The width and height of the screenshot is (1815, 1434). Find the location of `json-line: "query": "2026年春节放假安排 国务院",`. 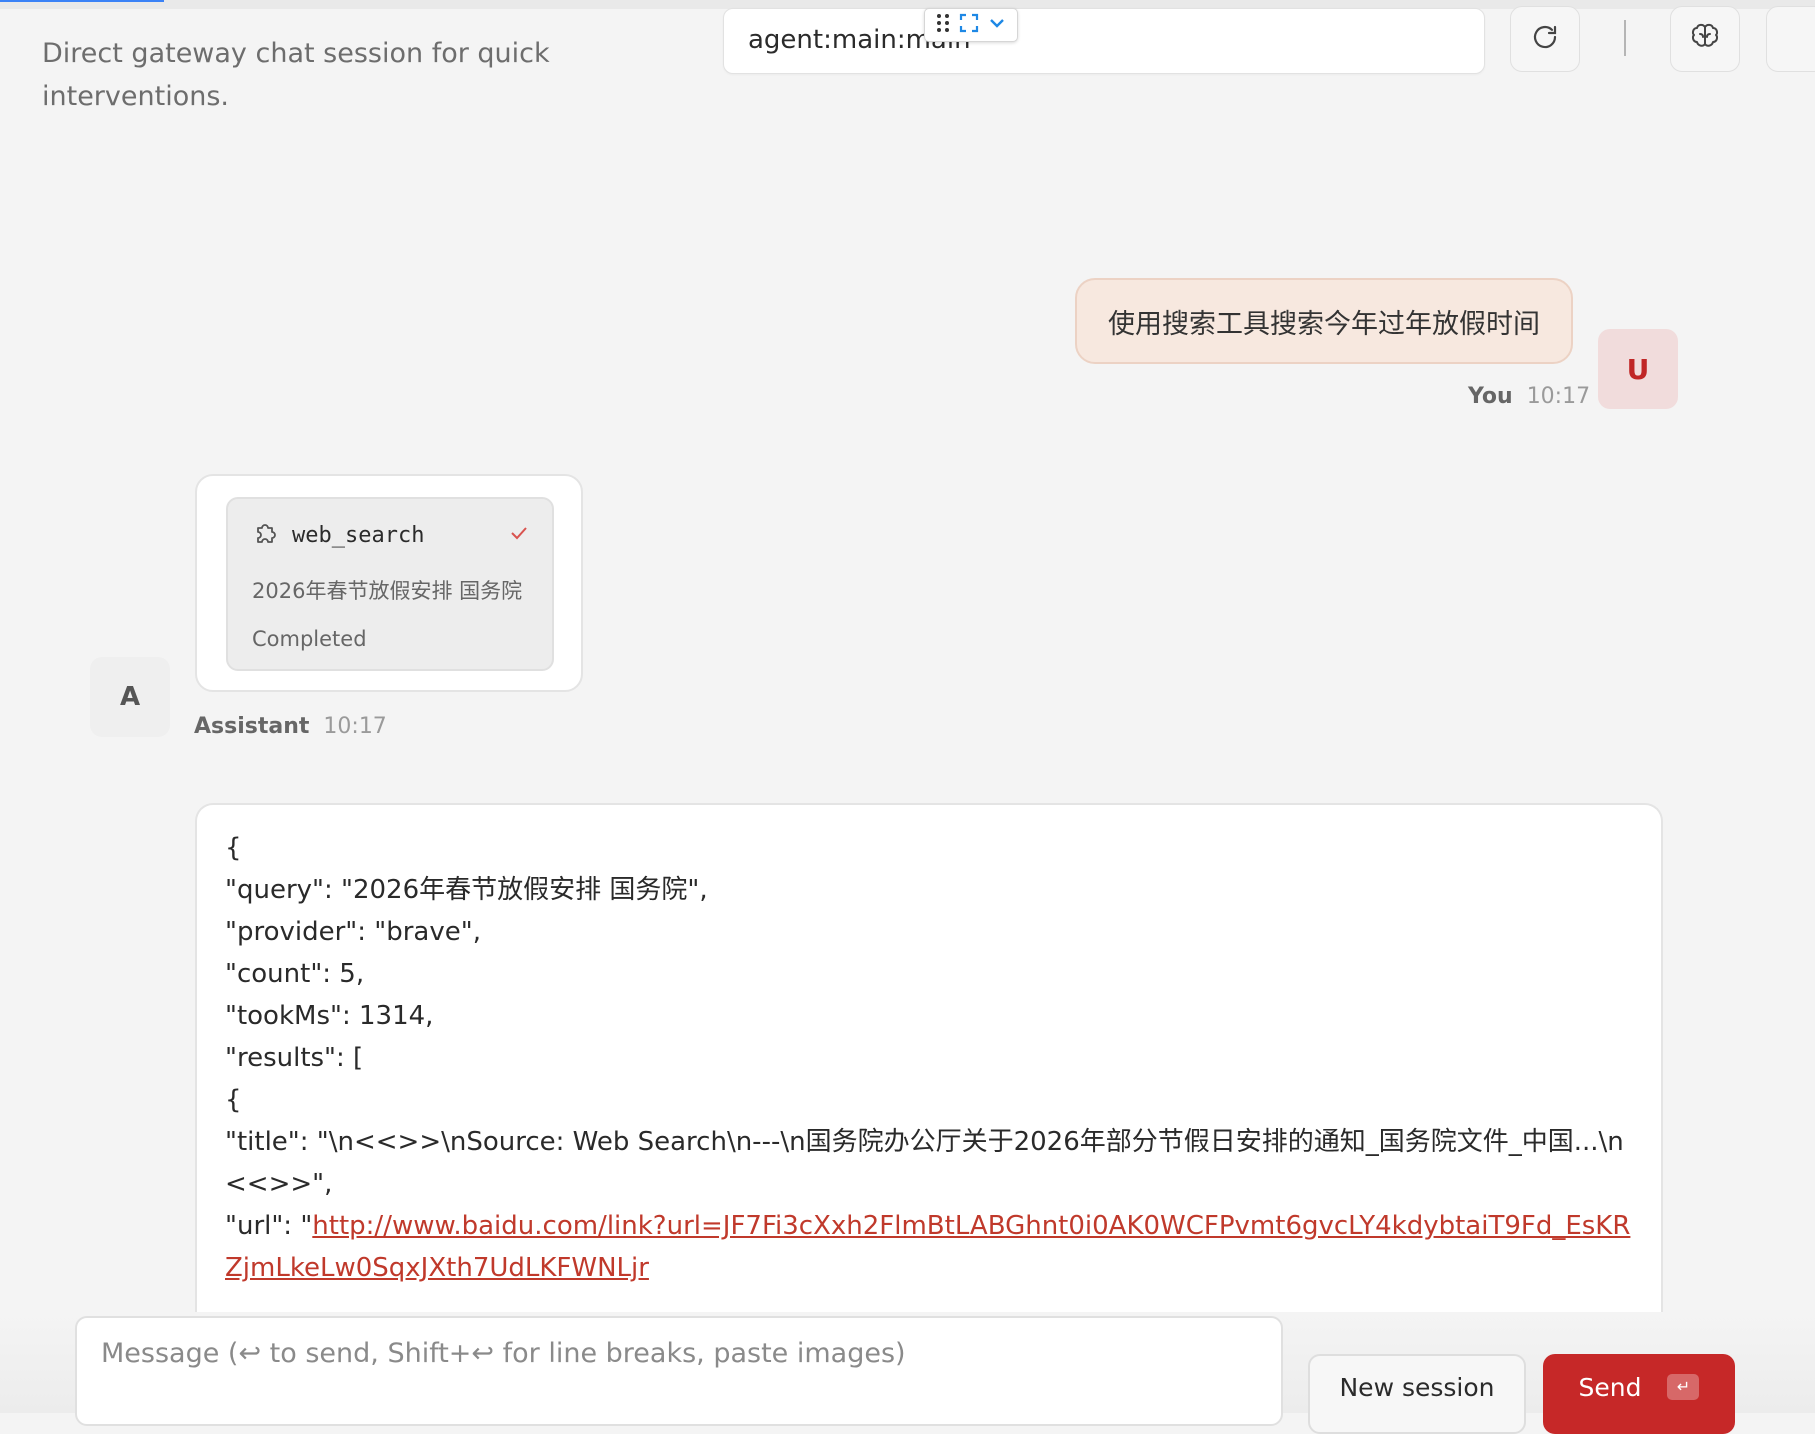

json-line: "query": "2026年春节放假安排 国务院", is located at coordinates (466, 890).